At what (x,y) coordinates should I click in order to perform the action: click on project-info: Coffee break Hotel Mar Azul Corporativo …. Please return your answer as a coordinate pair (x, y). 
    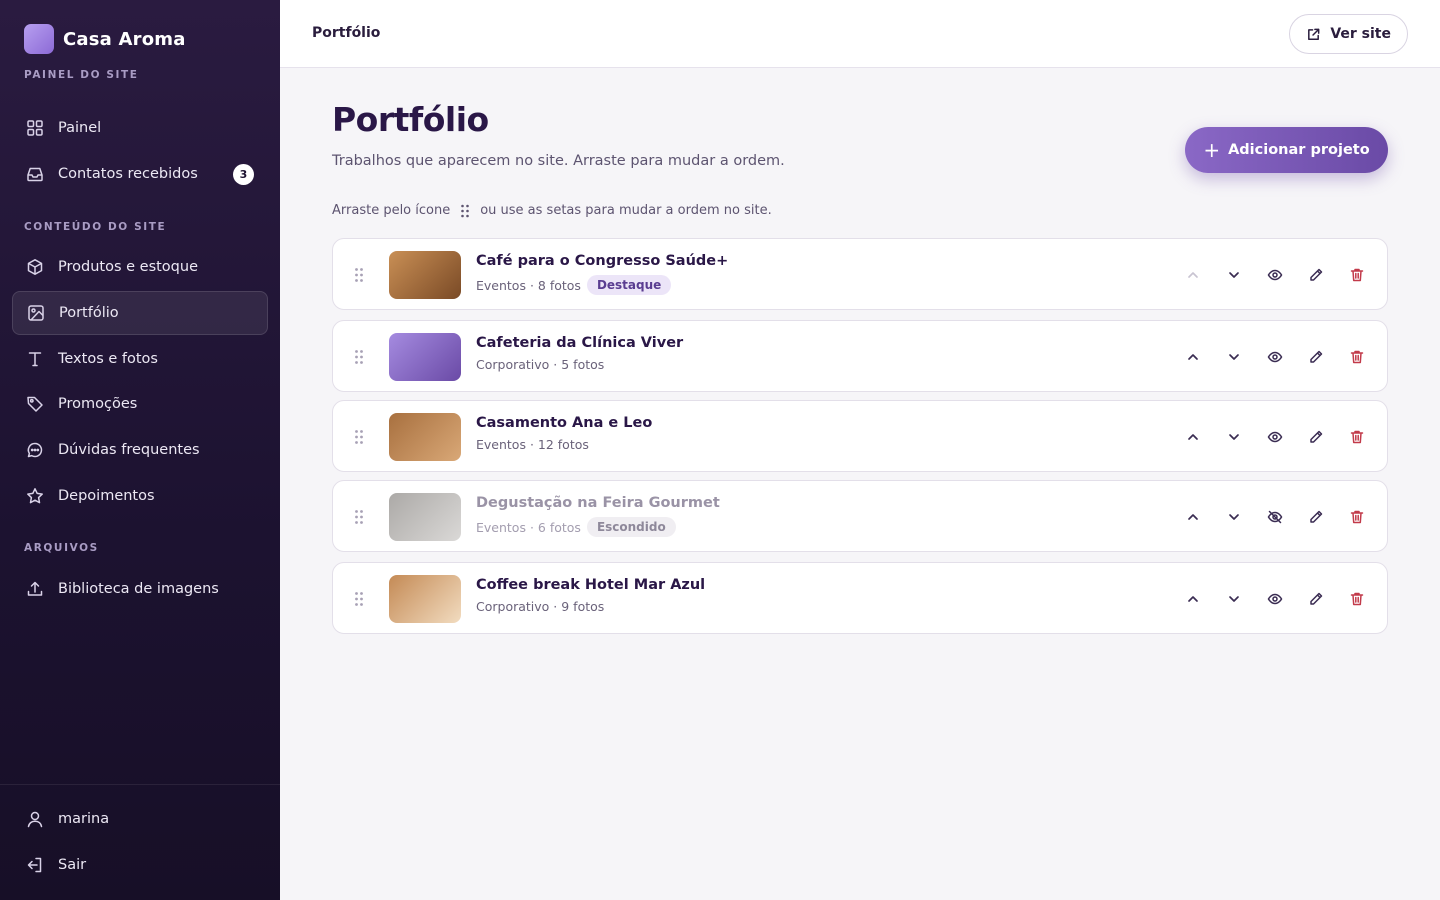
    Looking at the image, I should click on (590, 595).